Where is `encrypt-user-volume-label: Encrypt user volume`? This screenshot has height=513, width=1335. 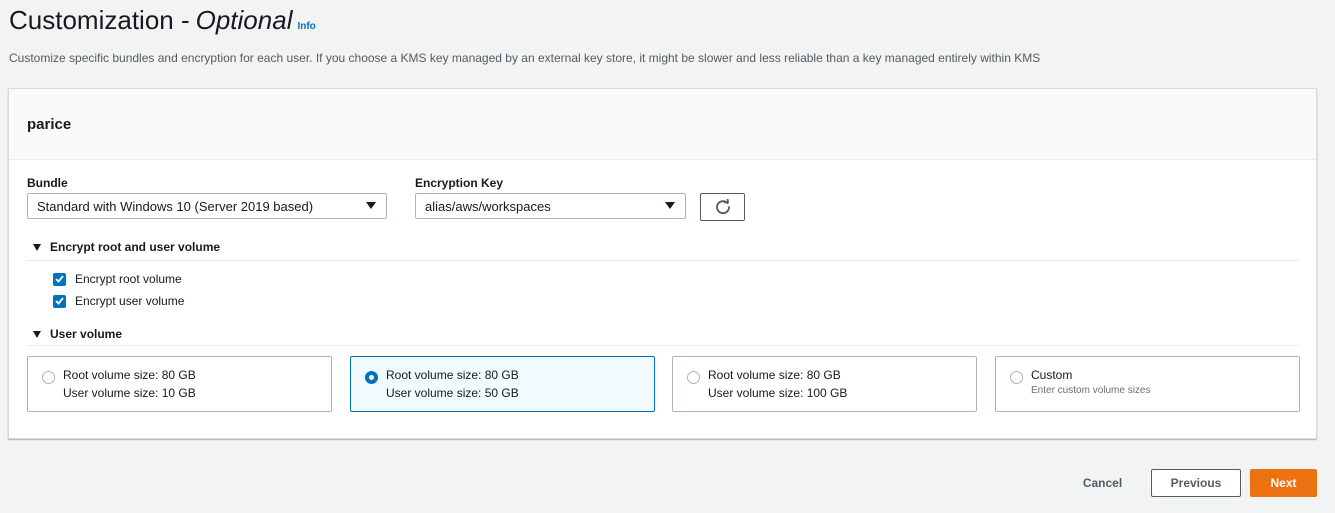
encrypt-user-volume-label: Encrypt user volume is located at coordinates (130, 301).